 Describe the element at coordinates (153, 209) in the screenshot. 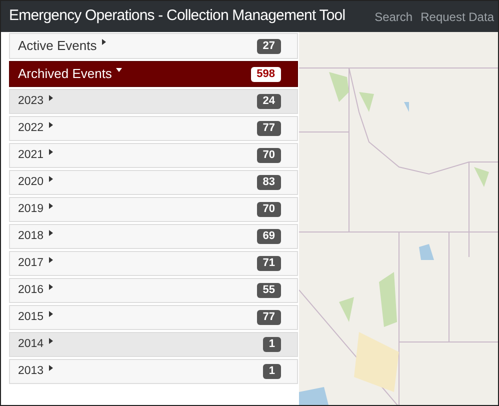

I see `year-row: 2019 70` at that location.